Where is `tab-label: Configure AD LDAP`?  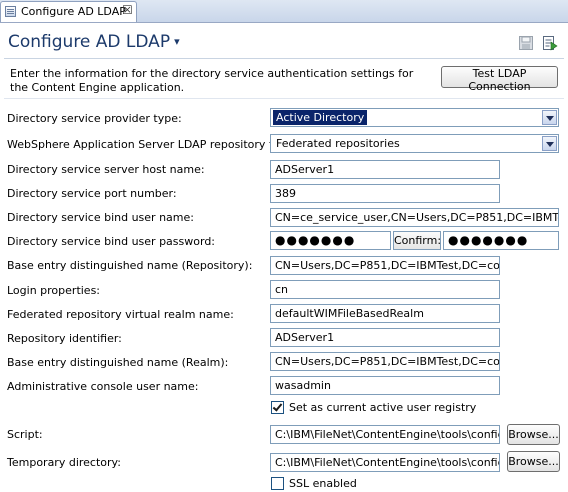
tab-label: Configure AD LDAP is located at coordinates (73, 11).